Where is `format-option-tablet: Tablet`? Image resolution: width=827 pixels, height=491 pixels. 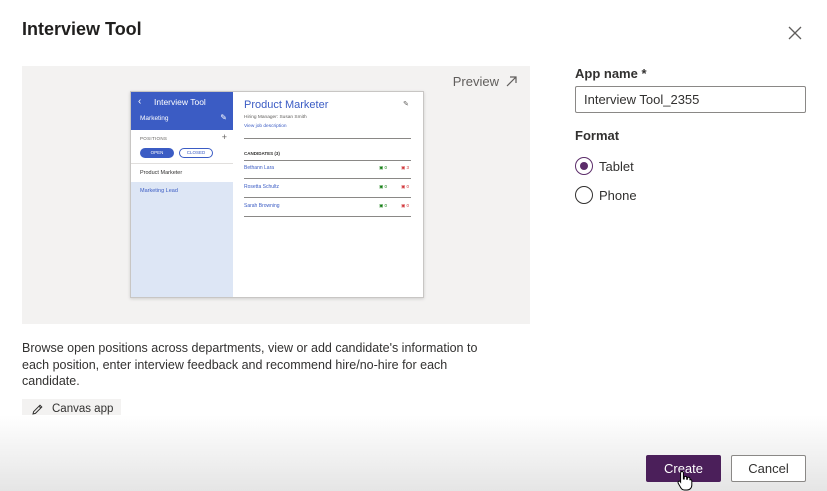
format-option-tablet: Tablet is located at coordinates (604, 166).